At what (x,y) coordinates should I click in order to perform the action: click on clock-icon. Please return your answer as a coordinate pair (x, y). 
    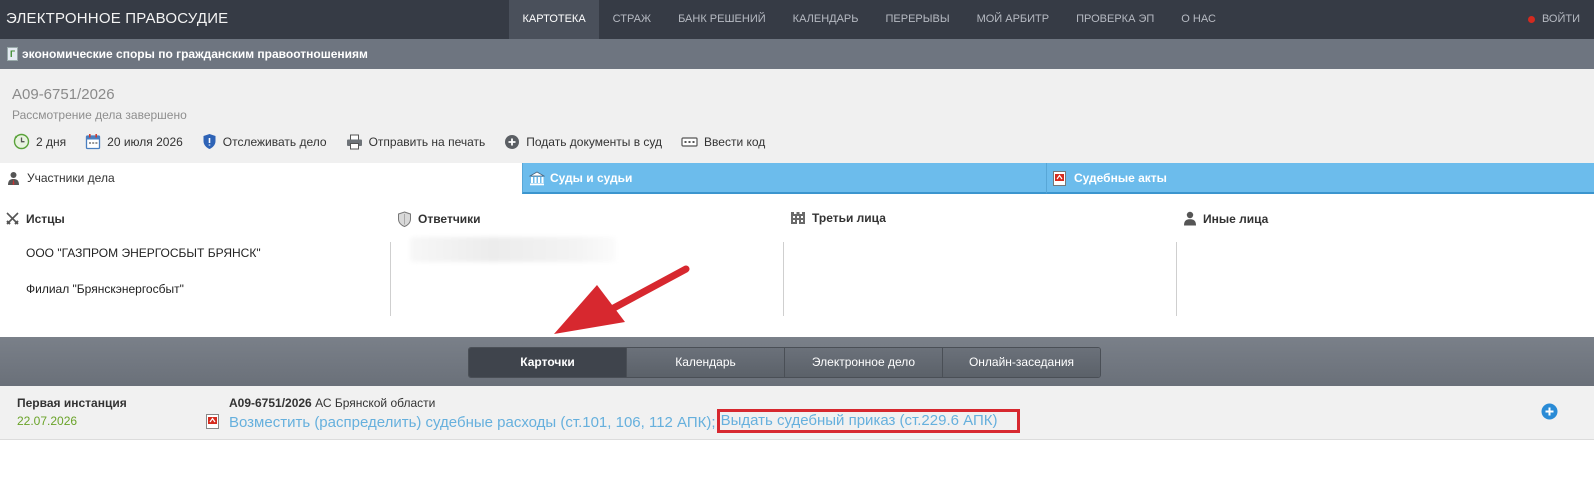
    Looking at the image, I should click on (21, 141).